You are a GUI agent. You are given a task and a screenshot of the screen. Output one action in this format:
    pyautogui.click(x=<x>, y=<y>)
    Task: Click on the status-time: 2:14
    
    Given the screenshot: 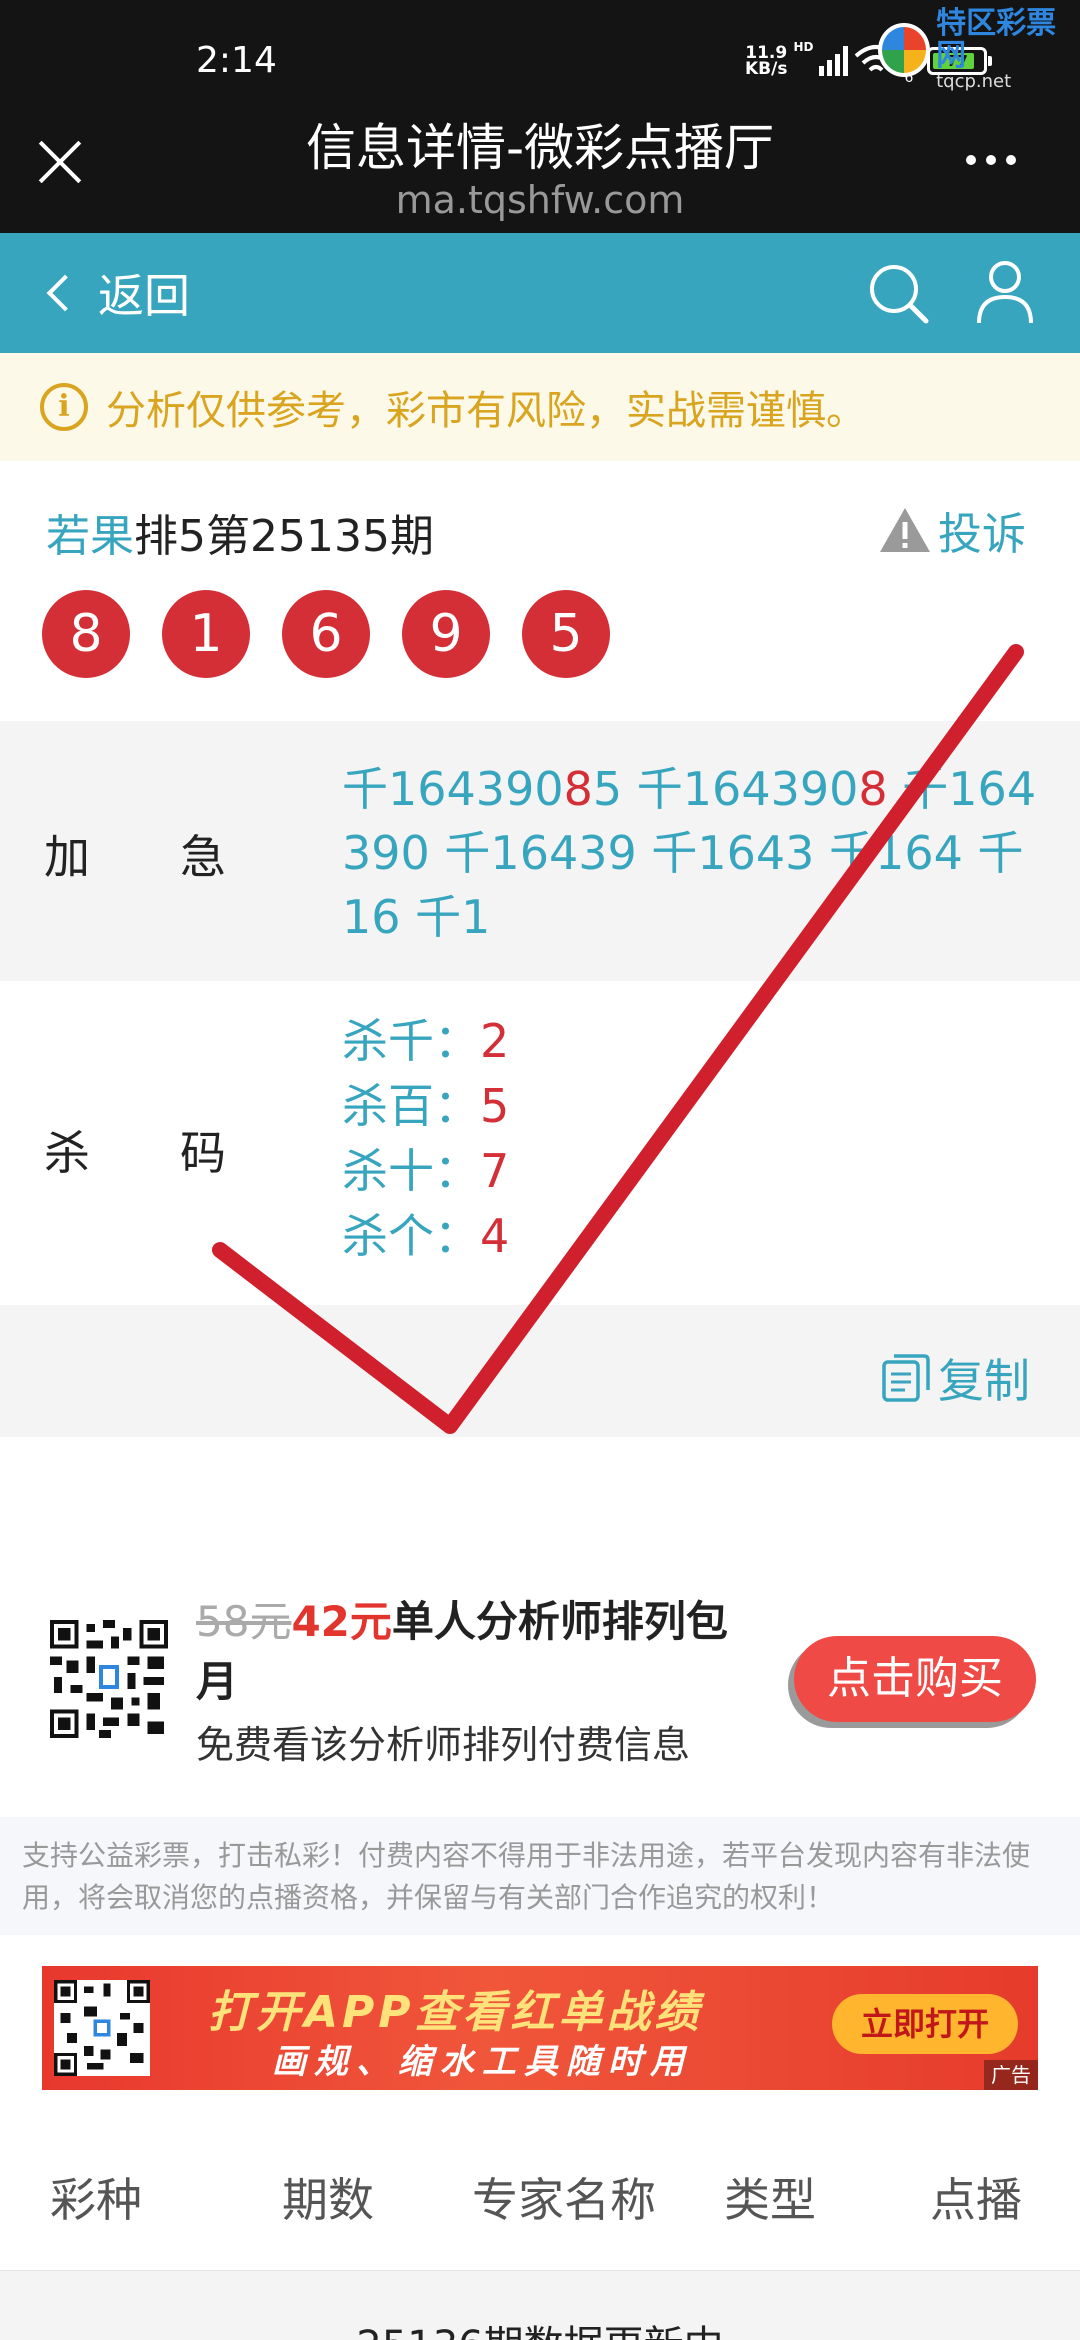 What is the action you would take?
    pyautogui.click(x=236, y=60)
    